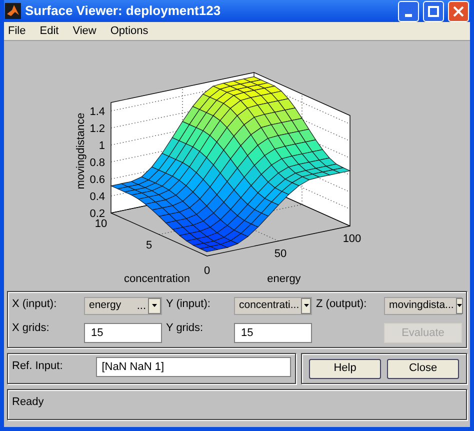 Image resolution: width=474 pixels, height=431 pixels. I want to click on minimize-button, so click(408, 11).